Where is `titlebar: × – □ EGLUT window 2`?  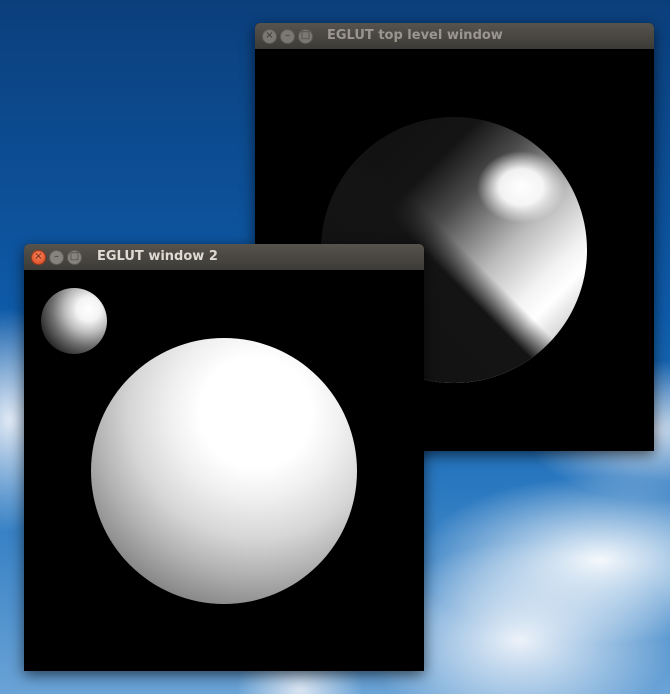
titlebar: × – □ EGLUT window 2 is located at coordinates (224, 257).